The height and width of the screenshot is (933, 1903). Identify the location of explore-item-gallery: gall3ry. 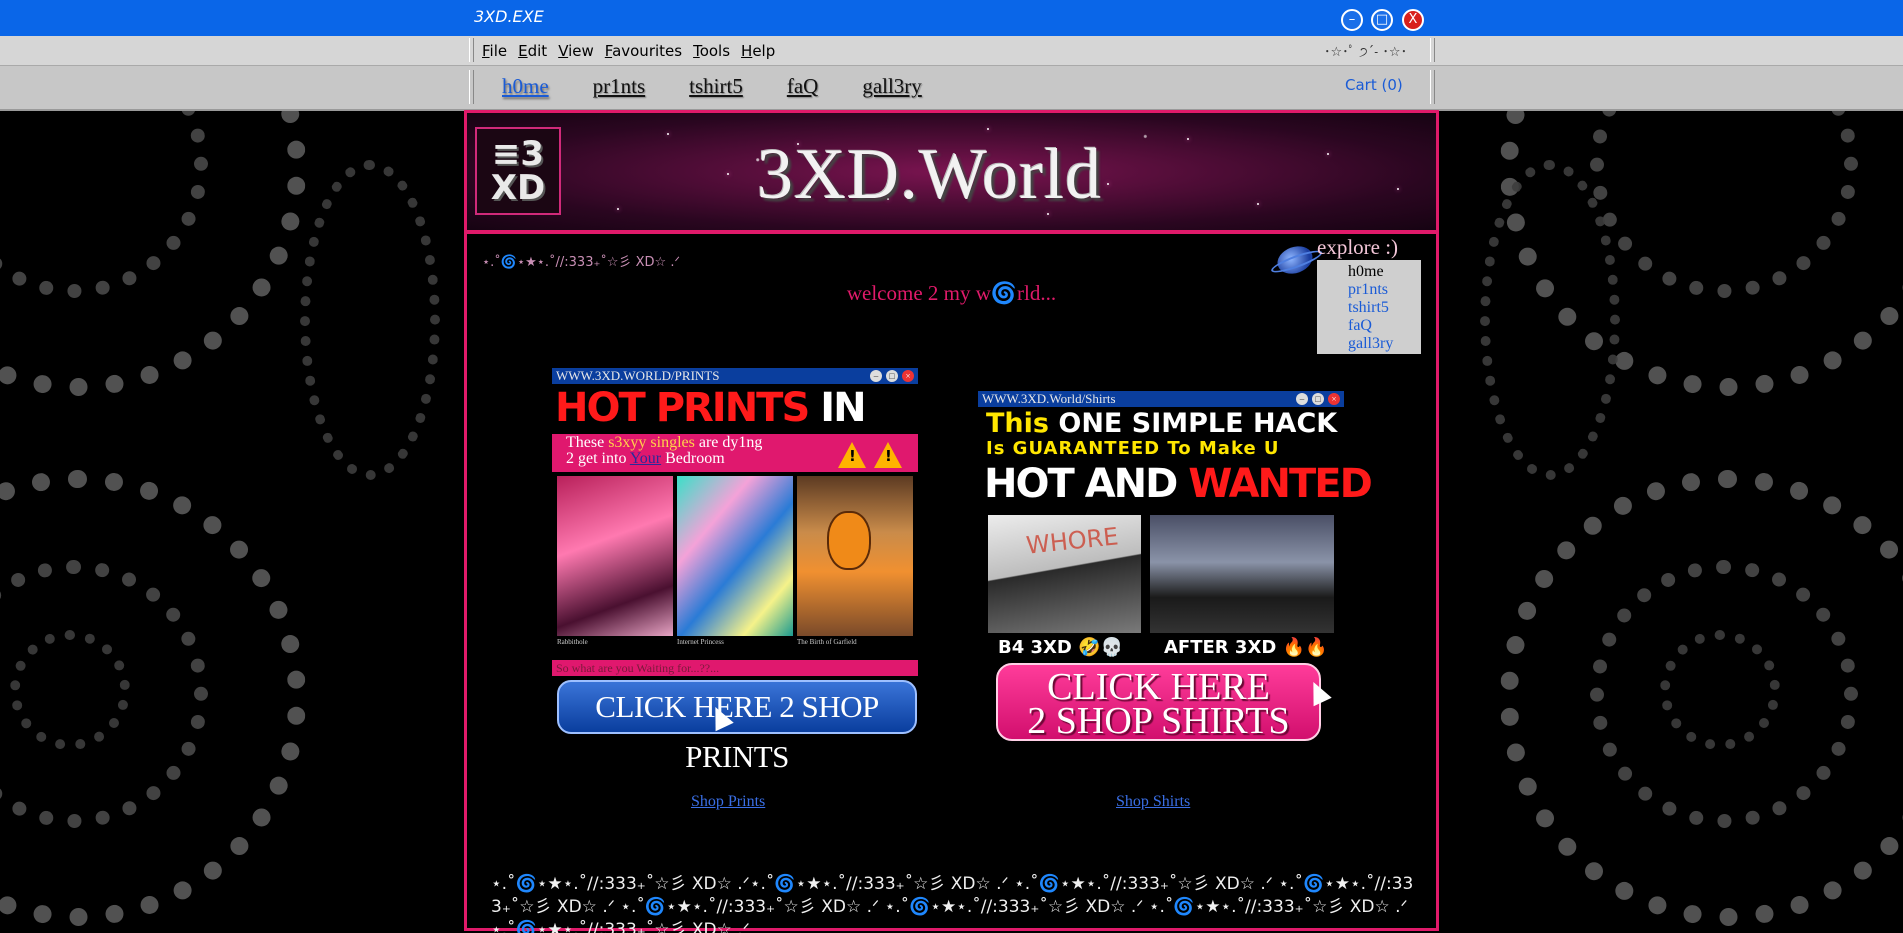
(1384, 344).